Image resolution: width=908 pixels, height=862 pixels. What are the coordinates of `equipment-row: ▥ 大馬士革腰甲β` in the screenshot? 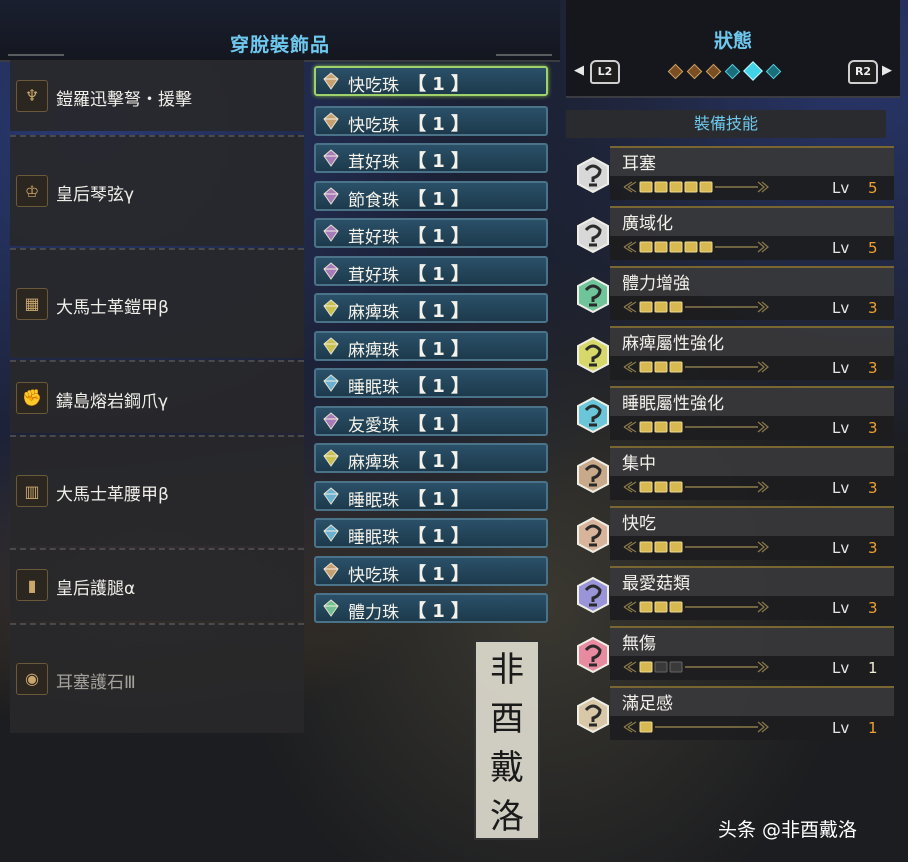 It's located at (157, 490).